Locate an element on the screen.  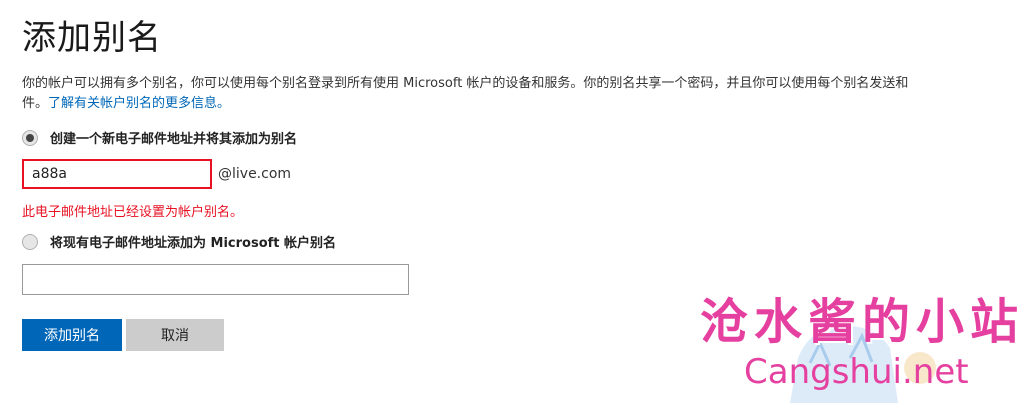
add-existing-label: 将现有电子邮件地址添加为 Microsoft 帐户别名 is located at coordinates (193, 243).